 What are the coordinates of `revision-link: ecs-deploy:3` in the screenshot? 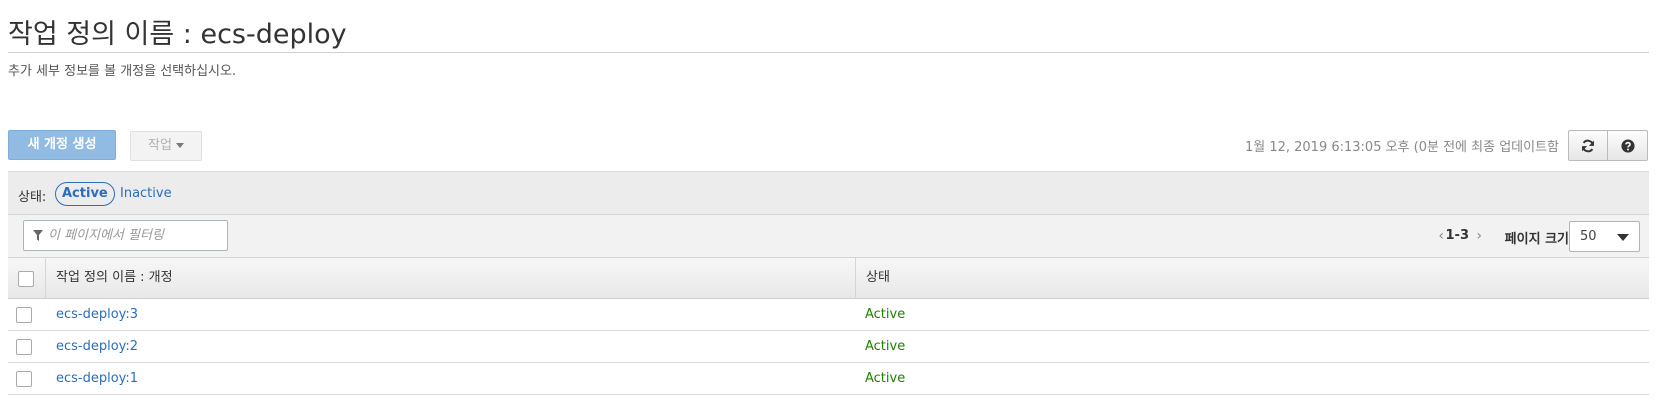 It's located at (97, 314).